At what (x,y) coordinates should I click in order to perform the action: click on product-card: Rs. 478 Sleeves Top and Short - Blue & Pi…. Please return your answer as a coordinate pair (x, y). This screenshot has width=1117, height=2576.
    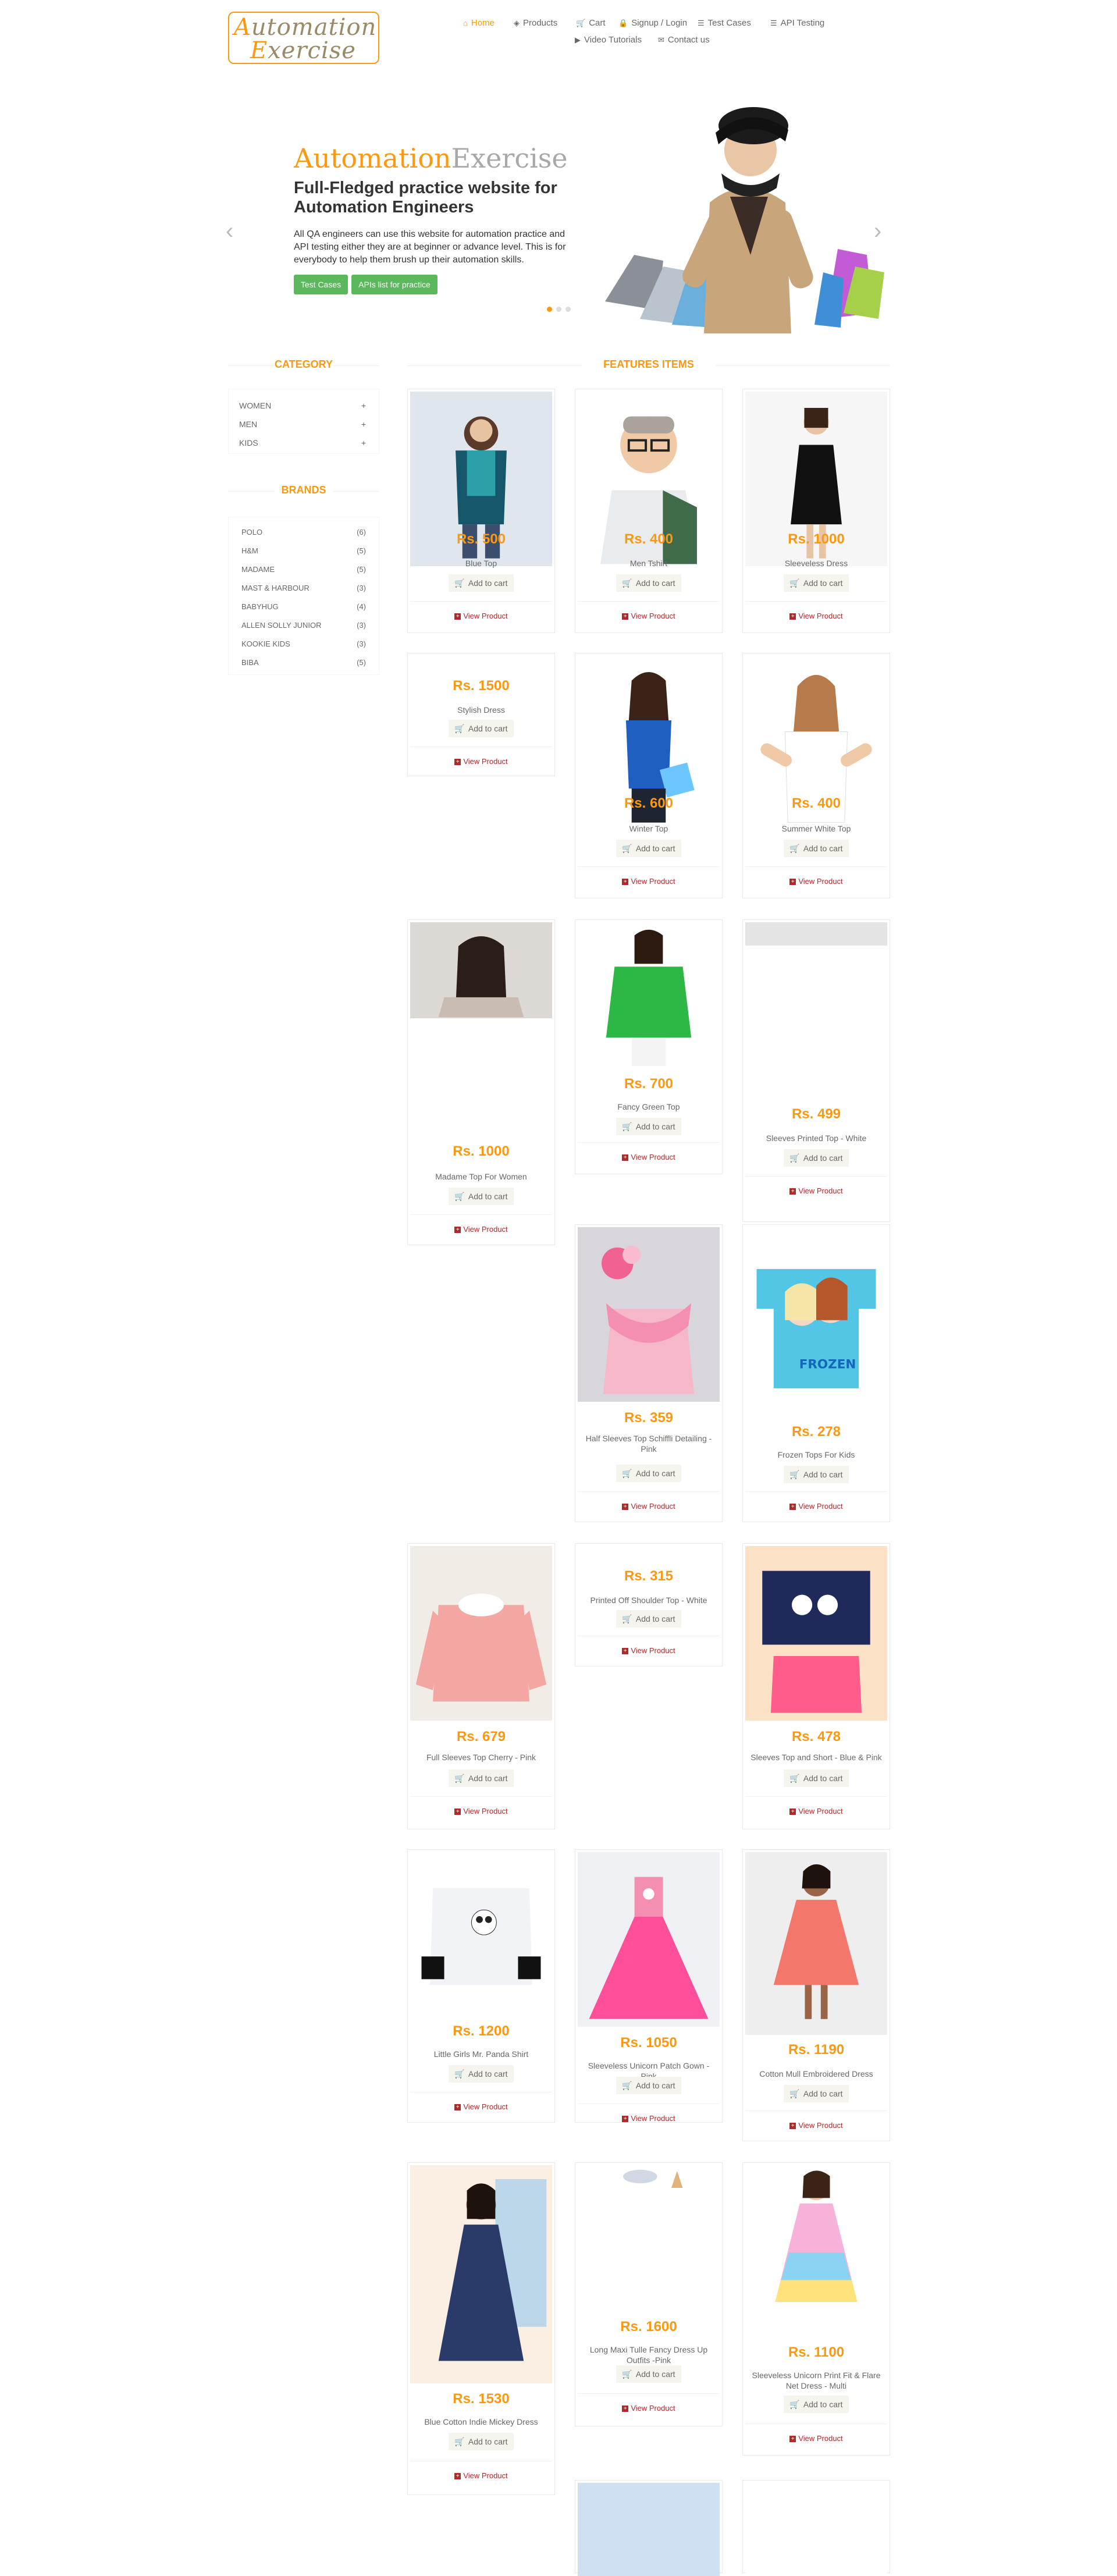
    Looking at the image, I should click on (816, 1686).